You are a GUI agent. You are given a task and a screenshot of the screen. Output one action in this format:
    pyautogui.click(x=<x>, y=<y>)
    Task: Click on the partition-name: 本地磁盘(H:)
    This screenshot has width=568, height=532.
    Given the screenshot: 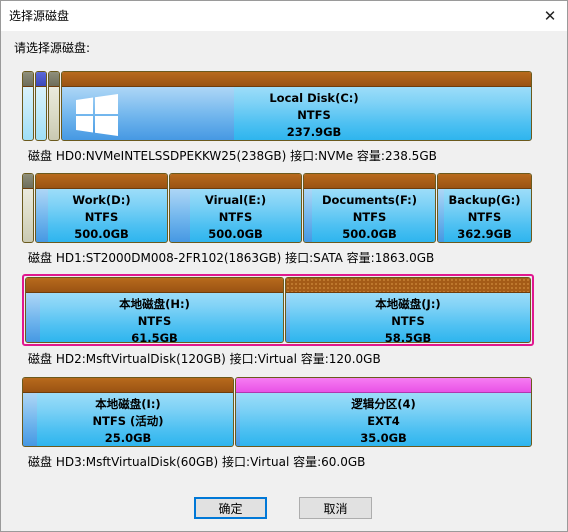 What is the action you would take?
    pyautogui.click(x=154, y=304)
    